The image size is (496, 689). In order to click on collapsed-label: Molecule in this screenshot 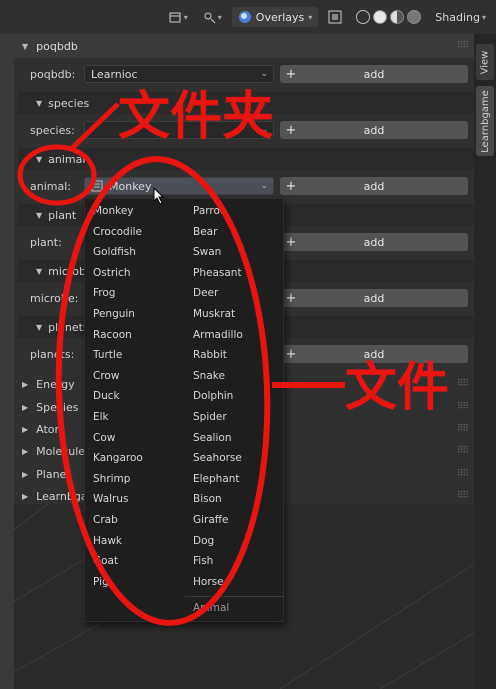, I will do `click(61, 451)`.